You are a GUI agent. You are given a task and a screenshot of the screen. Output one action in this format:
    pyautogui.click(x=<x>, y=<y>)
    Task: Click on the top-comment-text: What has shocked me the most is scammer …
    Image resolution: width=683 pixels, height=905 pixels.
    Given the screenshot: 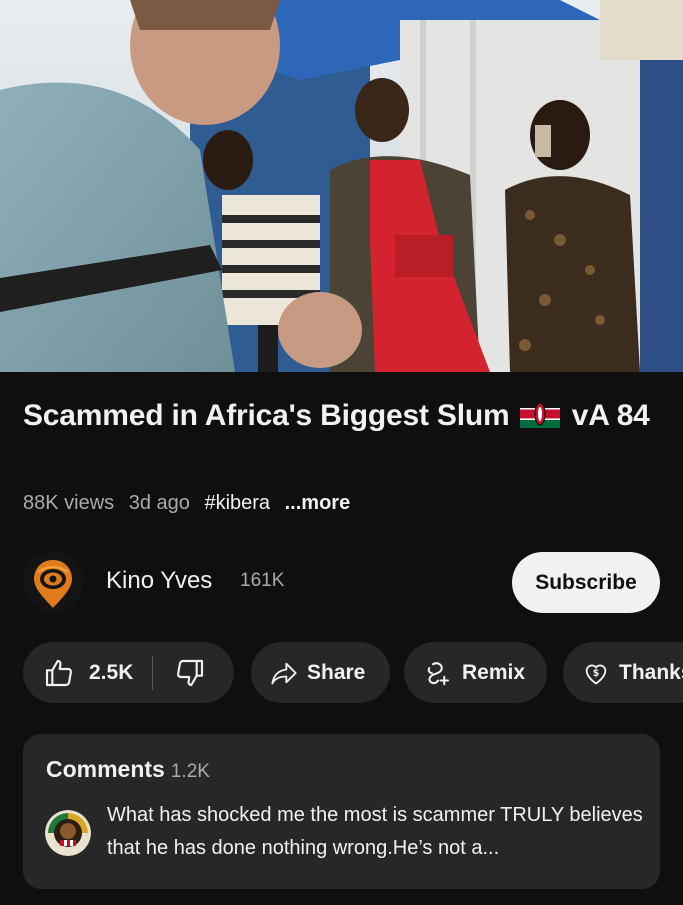 What is the action you would take?
    pyautogui.click(x=375, y=831)
    